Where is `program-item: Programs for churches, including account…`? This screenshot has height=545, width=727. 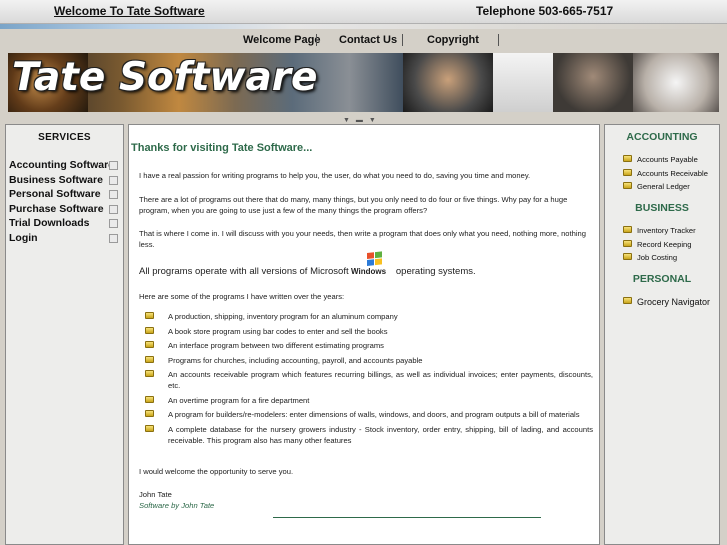
program-item: Programs for churches, including account… is located at coordinates (369, 360).